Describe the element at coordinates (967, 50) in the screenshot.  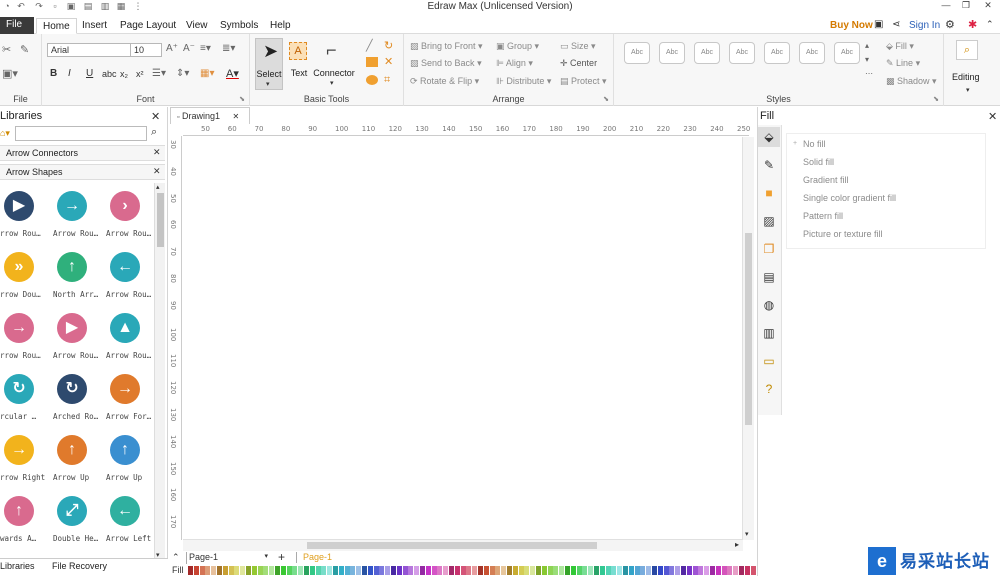
I see `search-icon: ⌕` at that location.